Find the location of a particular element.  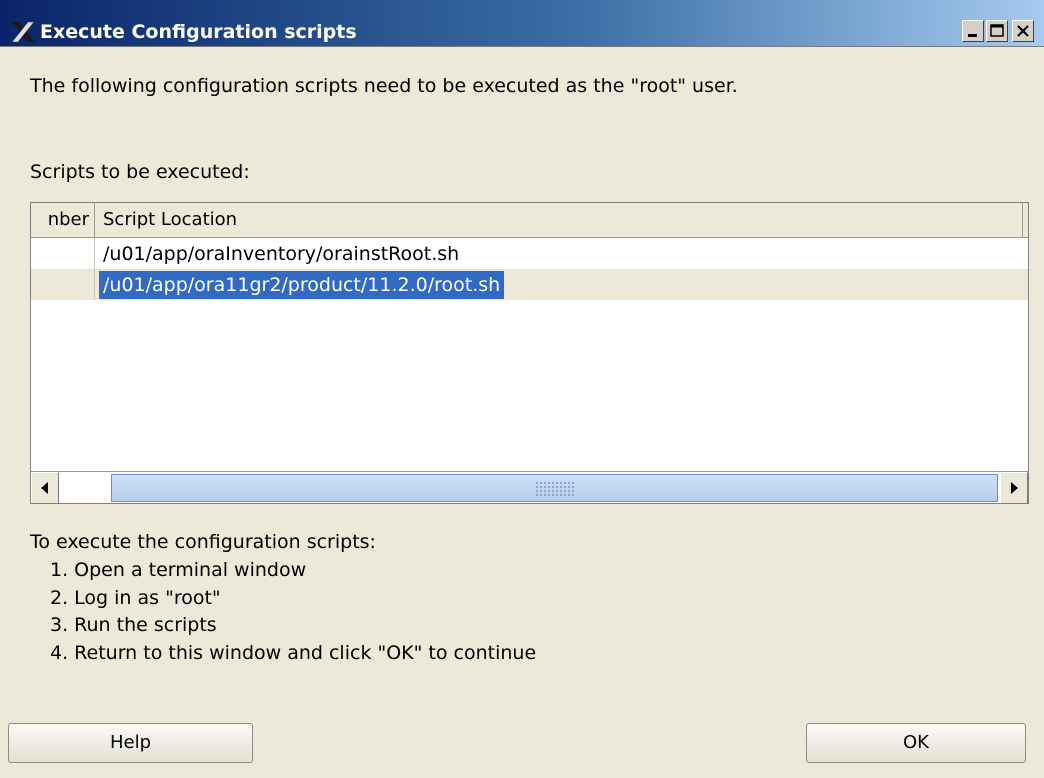

ok-button-label: OK is located at coordinates (916, 742).